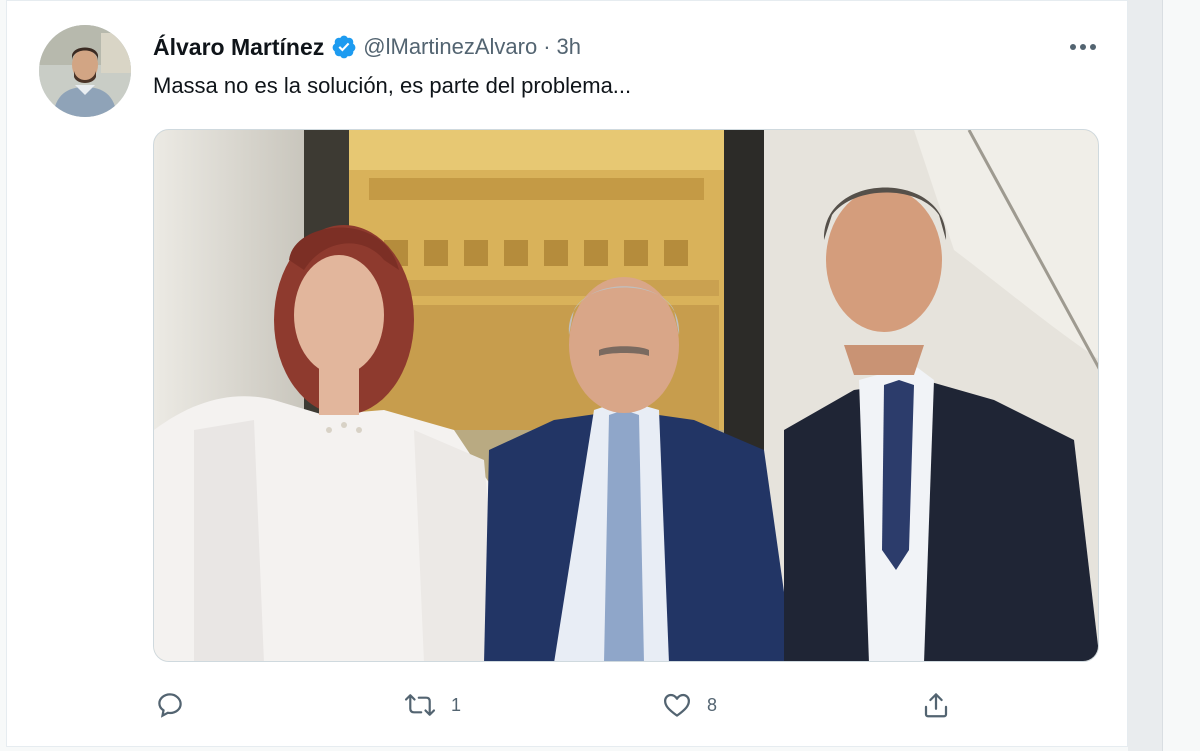 The height and width of the screenshot is (751, 1200). I want to click on reply-icon, so click(170, 705).